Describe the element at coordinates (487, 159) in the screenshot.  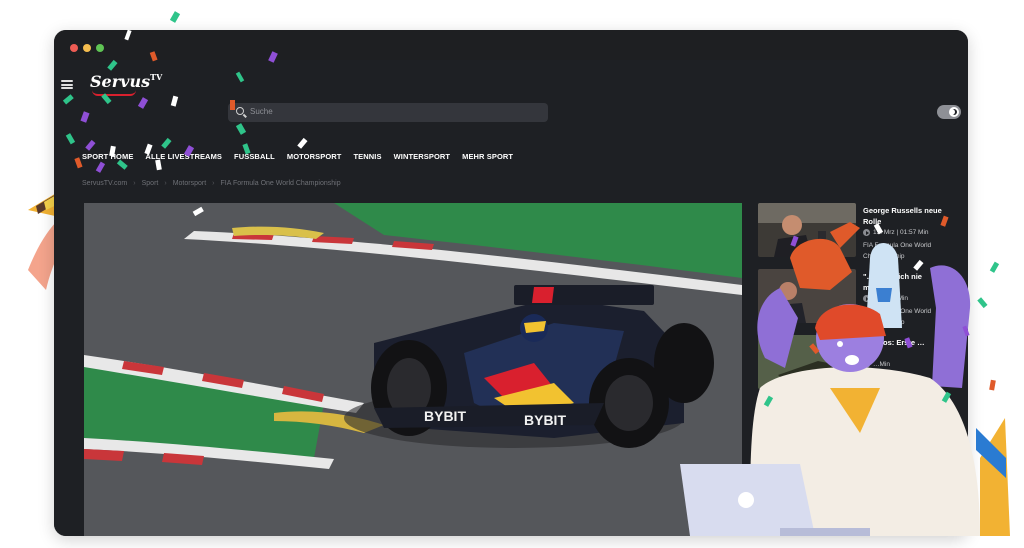
I see `nav-mehr-sport: MEHR SPORT` at that location.